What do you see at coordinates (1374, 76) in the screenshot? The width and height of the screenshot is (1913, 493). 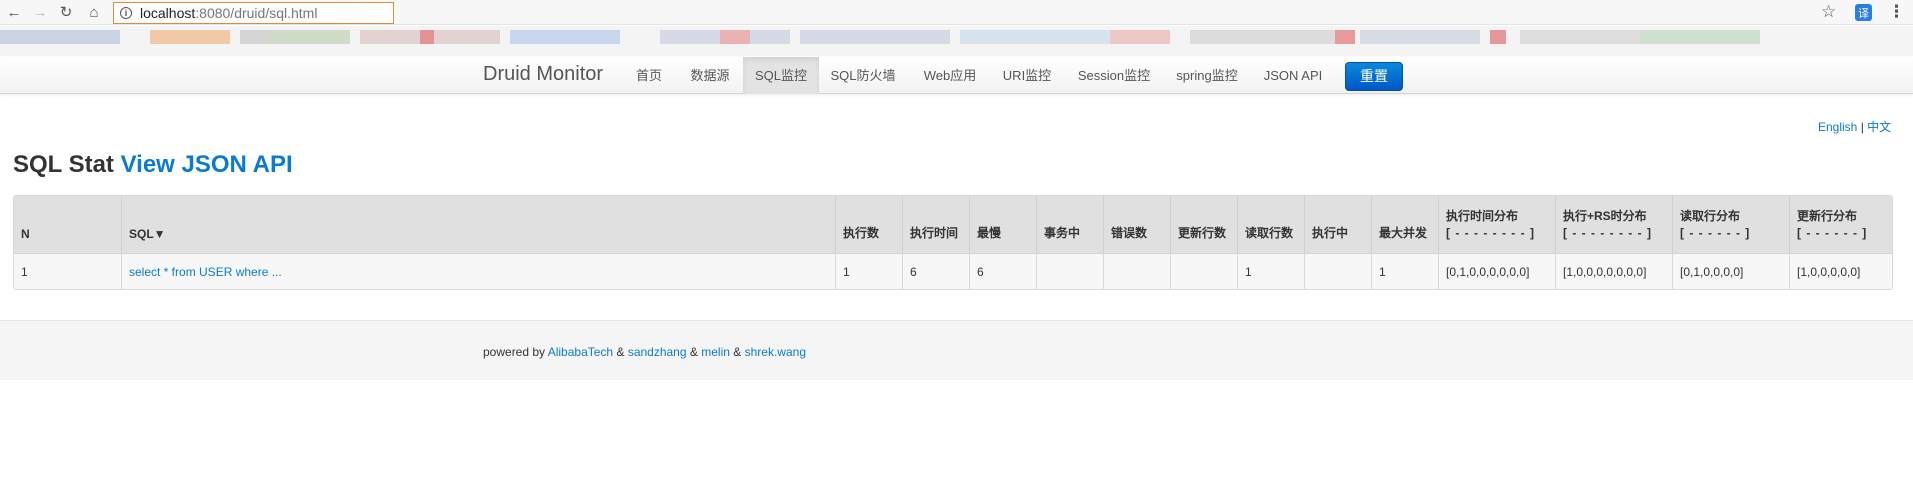 I see `reset-button: 重置` at bounding box center [1374, 76].